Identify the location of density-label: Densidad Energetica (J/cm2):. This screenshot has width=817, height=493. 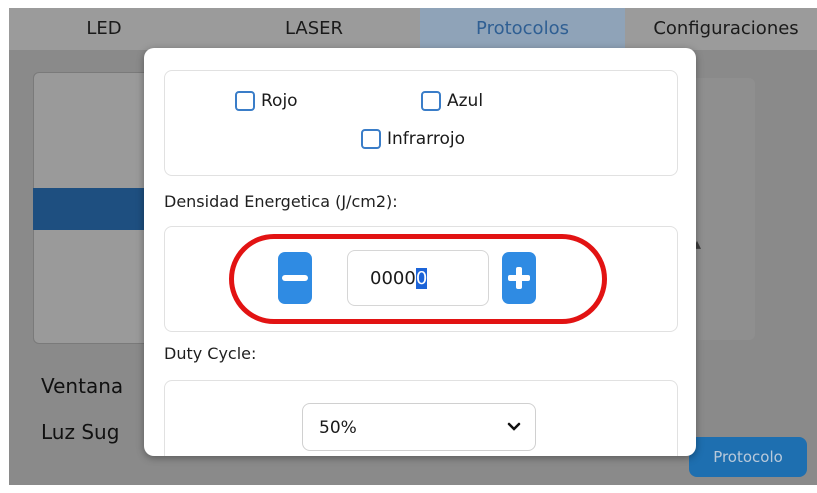
(281, 201).